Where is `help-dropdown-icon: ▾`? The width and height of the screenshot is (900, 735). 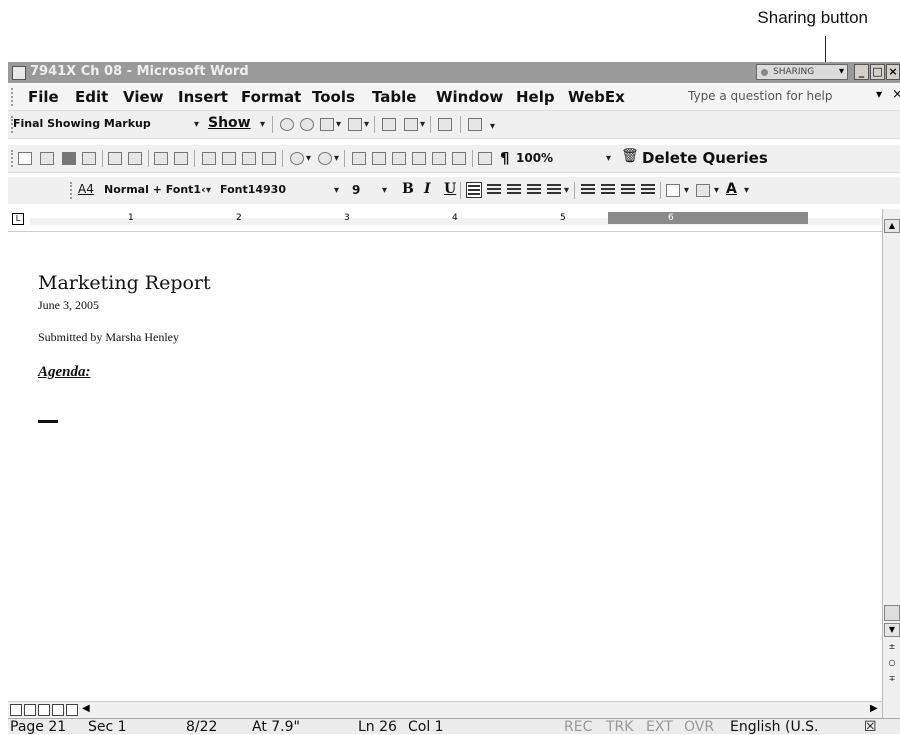 help-dropdown-icon: ▾ is located at coordinates (879, 94).